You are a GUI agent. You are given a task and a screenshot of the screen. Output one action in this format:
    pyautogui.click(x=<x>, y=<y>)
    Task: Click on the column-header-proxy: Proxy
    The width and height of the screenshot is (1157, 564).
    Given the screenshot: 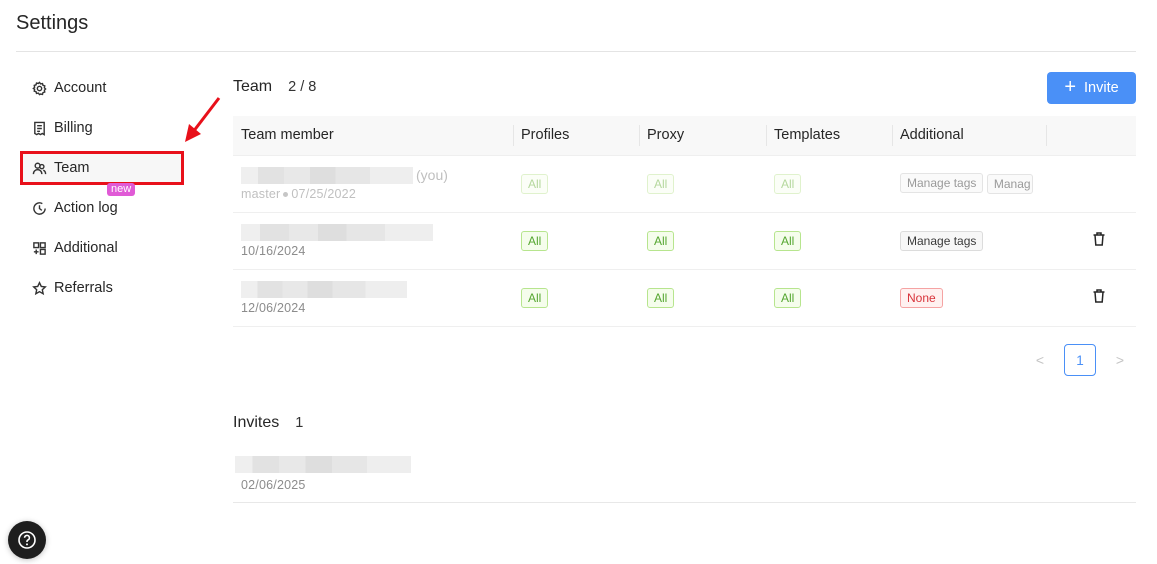 What is the action you would take?
    pyautogui.click(x=702, y=136)
    